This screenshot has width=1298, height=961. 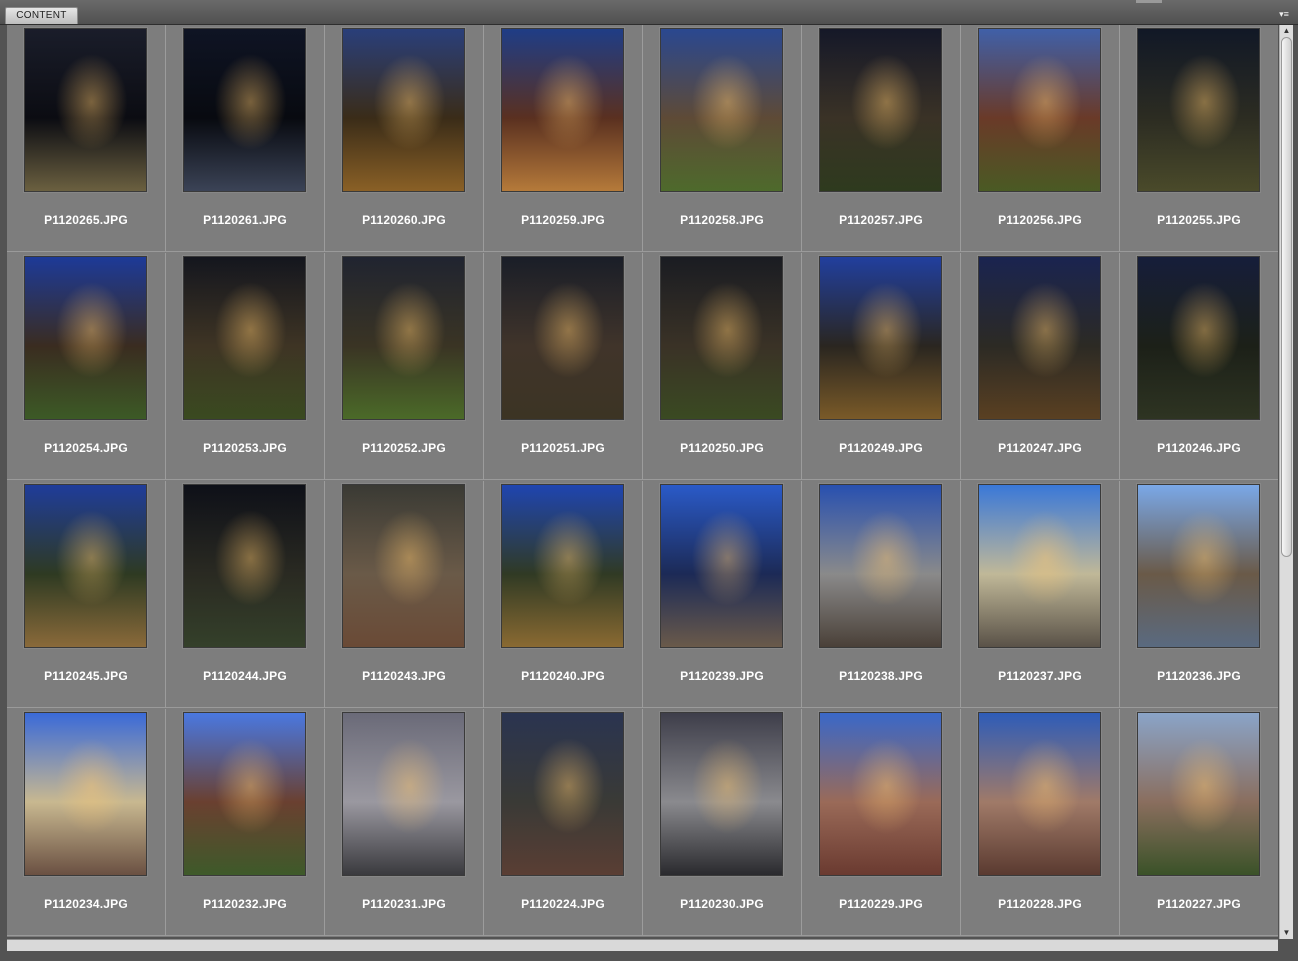 What do you see at coordinates (245, 904) in the screenshot?
I see `thumbnail-filename: P1120232.JPG` at bounding box center [245, 904].